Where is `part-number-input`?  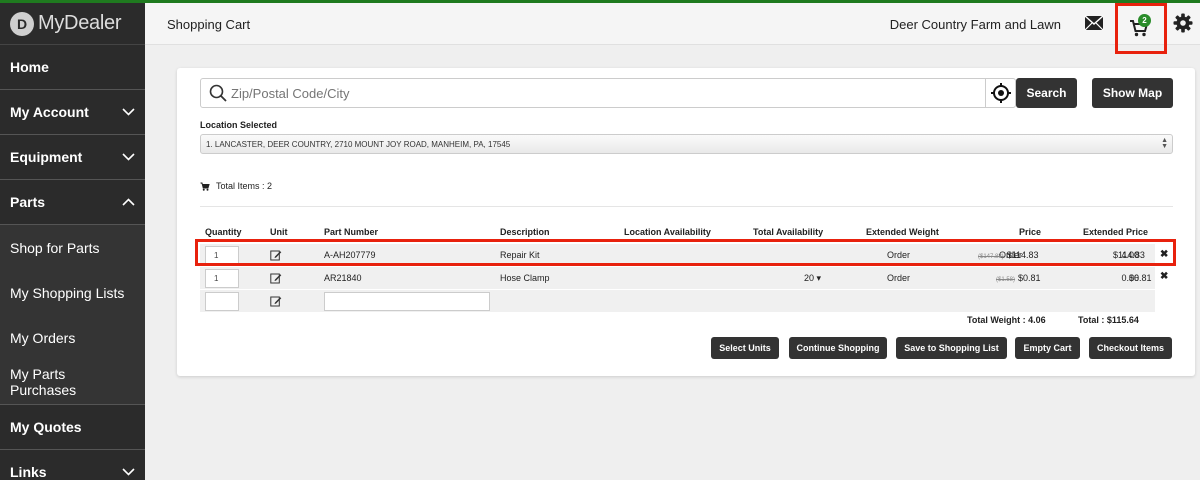 part-number-input is located at coordinates (407, 301).